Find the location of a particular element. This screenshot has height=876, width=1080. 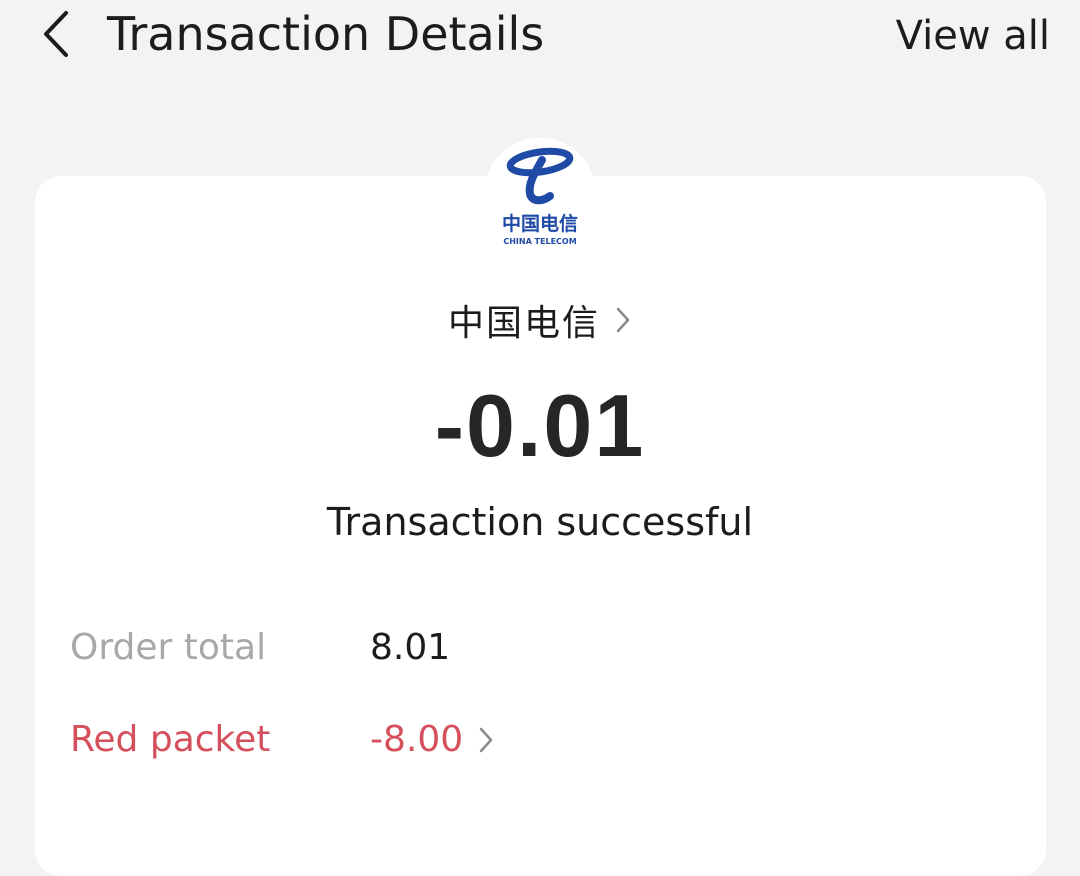

back-button is located at coordinates (55, 34).